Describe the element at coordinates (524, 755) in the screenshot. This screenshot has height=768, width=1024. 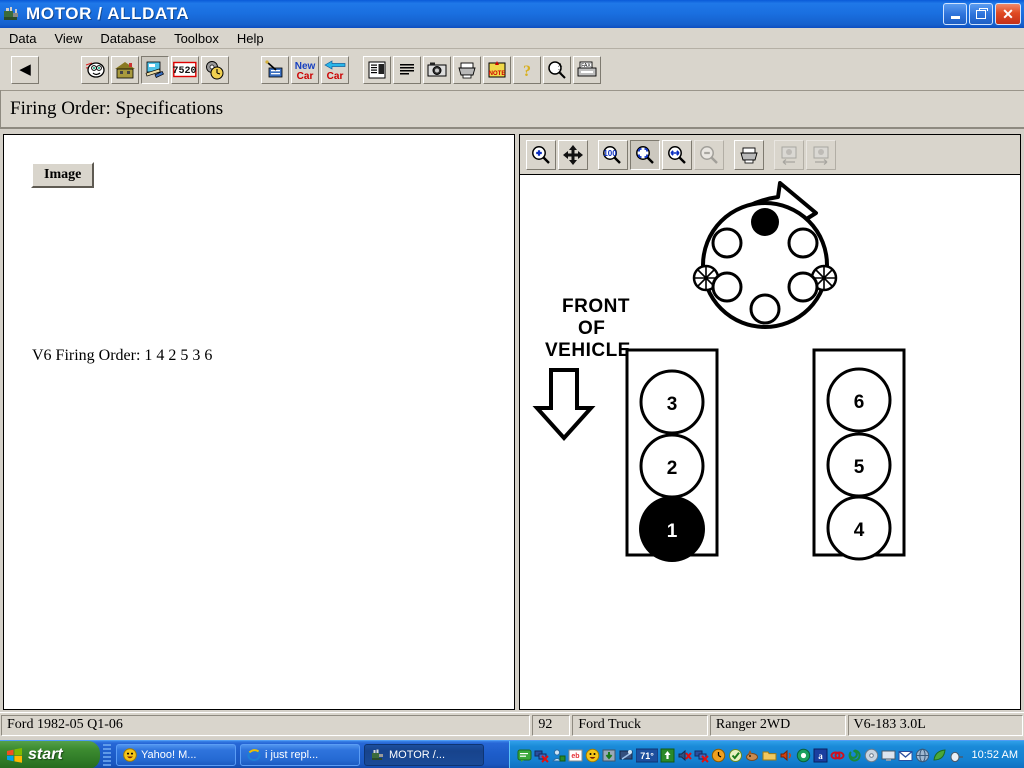
I see `messenger-icon` at that location.